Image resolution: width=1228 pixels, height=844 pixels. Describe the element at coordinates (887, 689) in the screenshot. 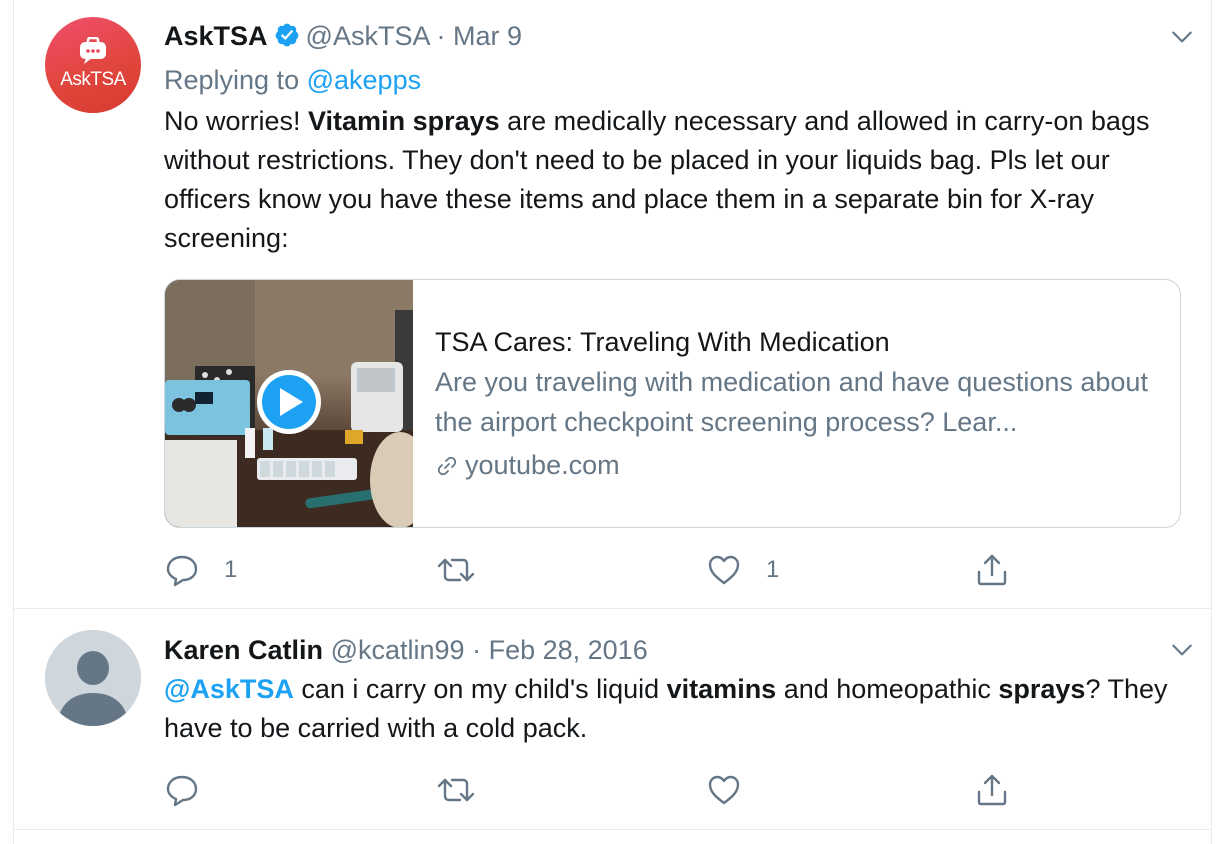

I see `text-part: and homeopathic` at that location.